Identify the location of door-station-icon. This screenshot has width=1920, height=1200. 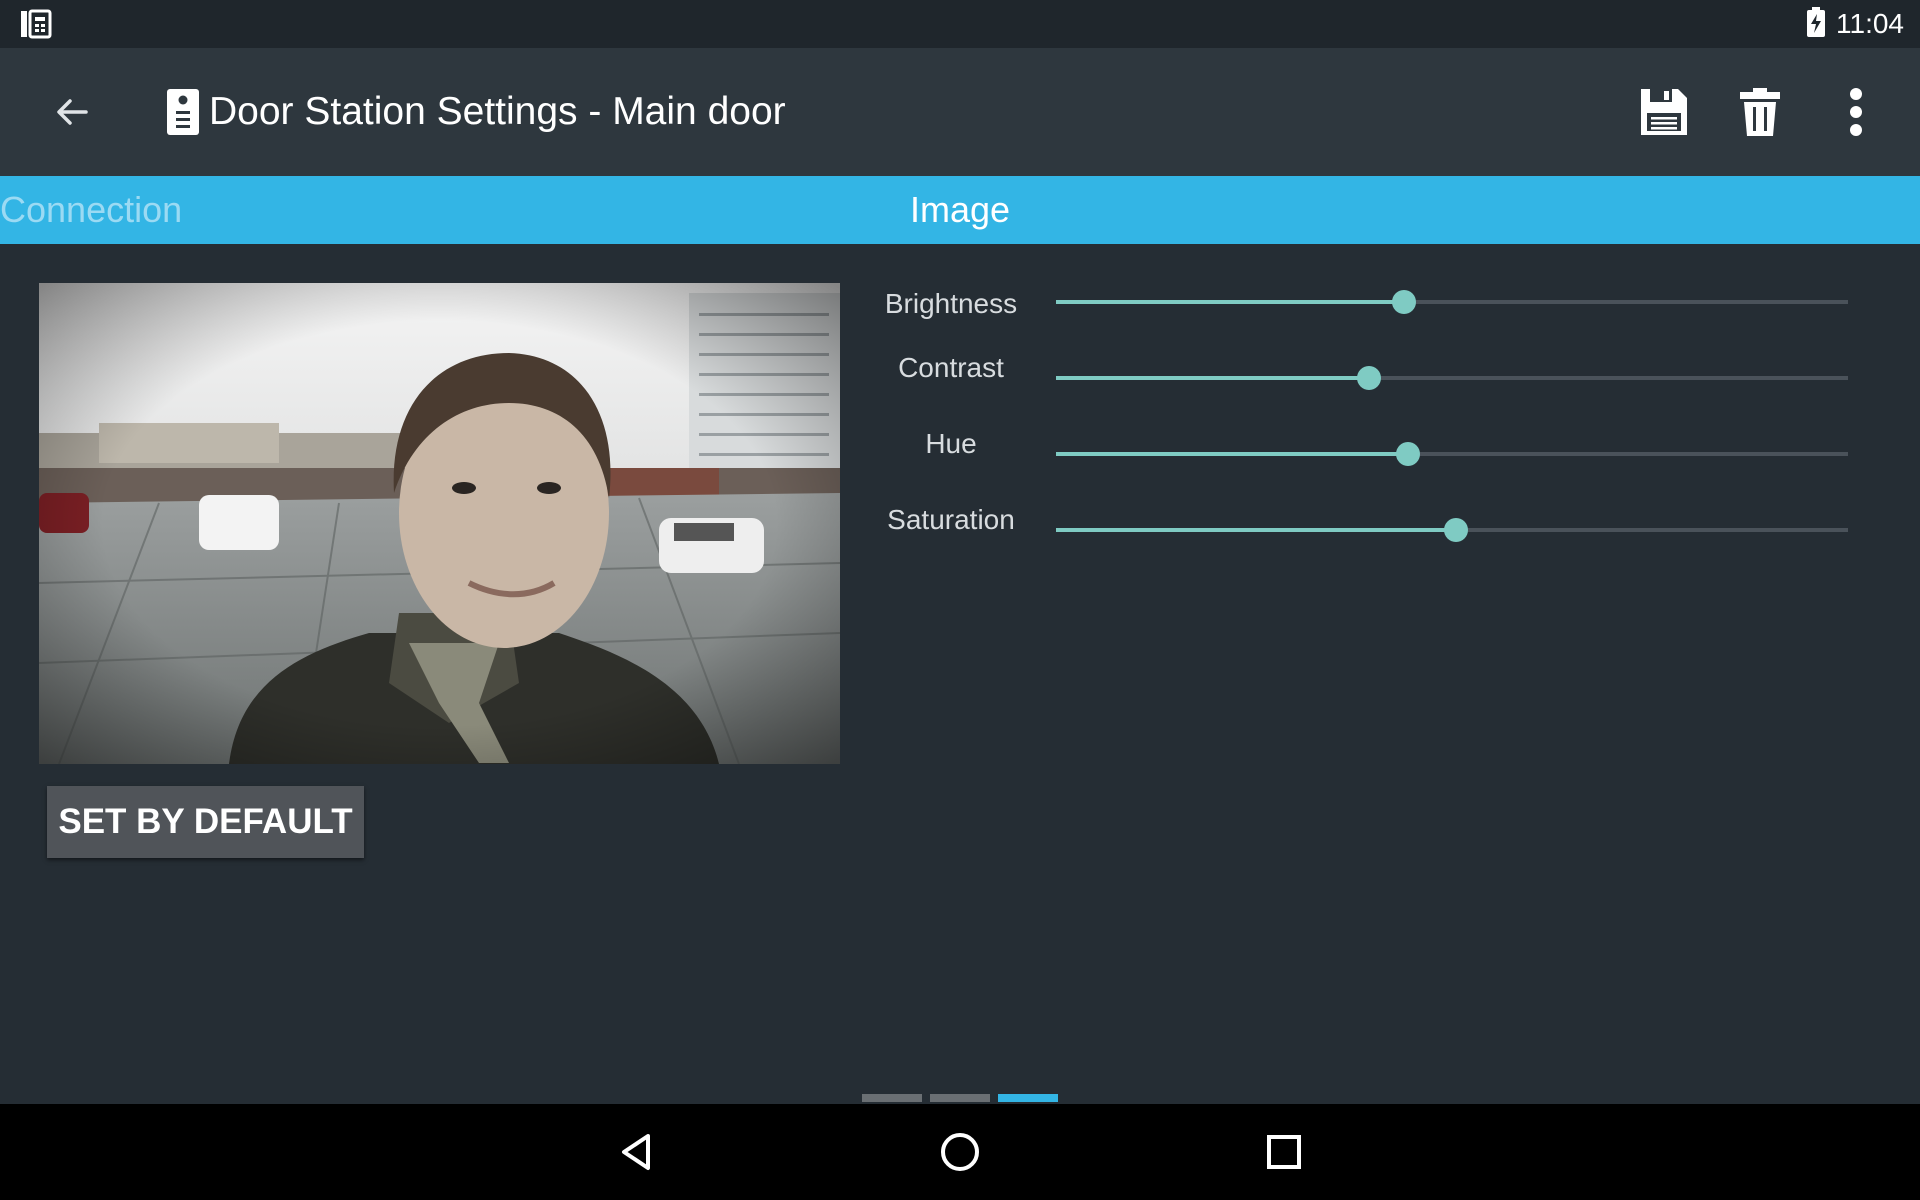
(183, 112).